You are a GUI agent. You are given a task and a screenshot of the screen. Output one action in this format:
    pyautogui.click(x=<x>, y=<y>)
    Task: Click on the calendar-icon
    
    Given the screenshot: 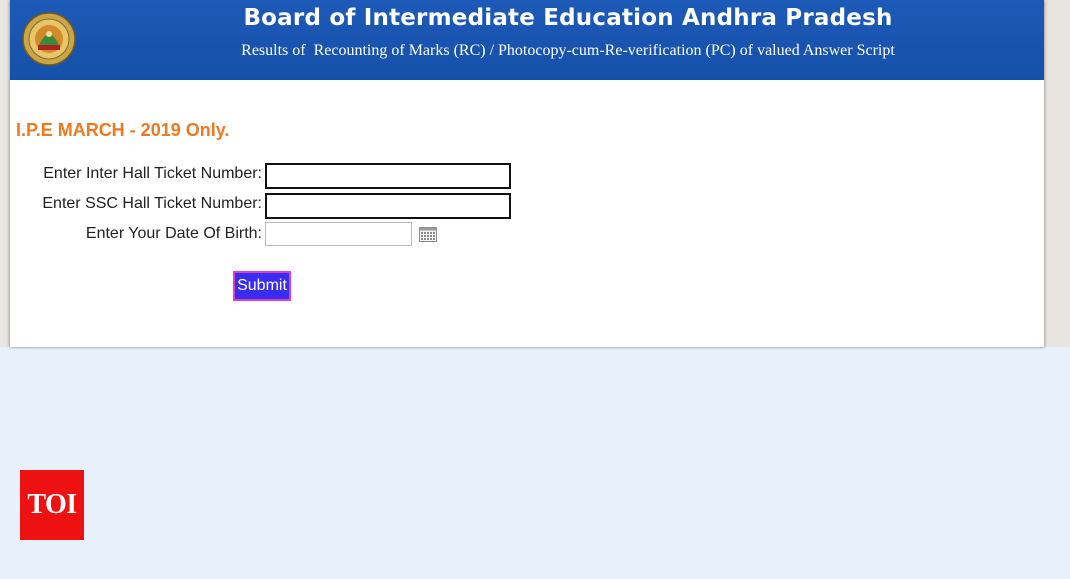 What is the action you would take?
    pyautogui.click(x=428, y=234)
    